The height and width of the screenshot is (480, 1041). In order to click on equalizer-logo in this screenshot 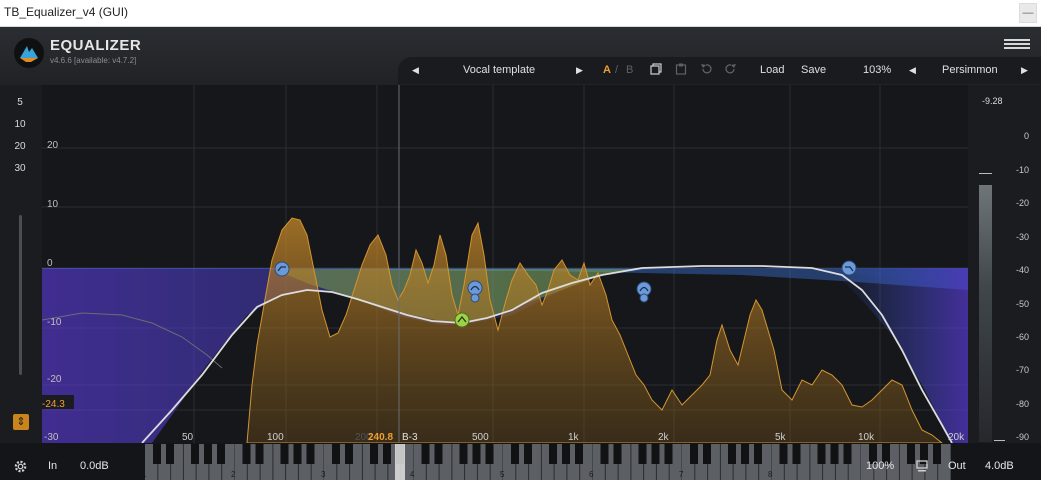, I will do `click(29, 53)`.